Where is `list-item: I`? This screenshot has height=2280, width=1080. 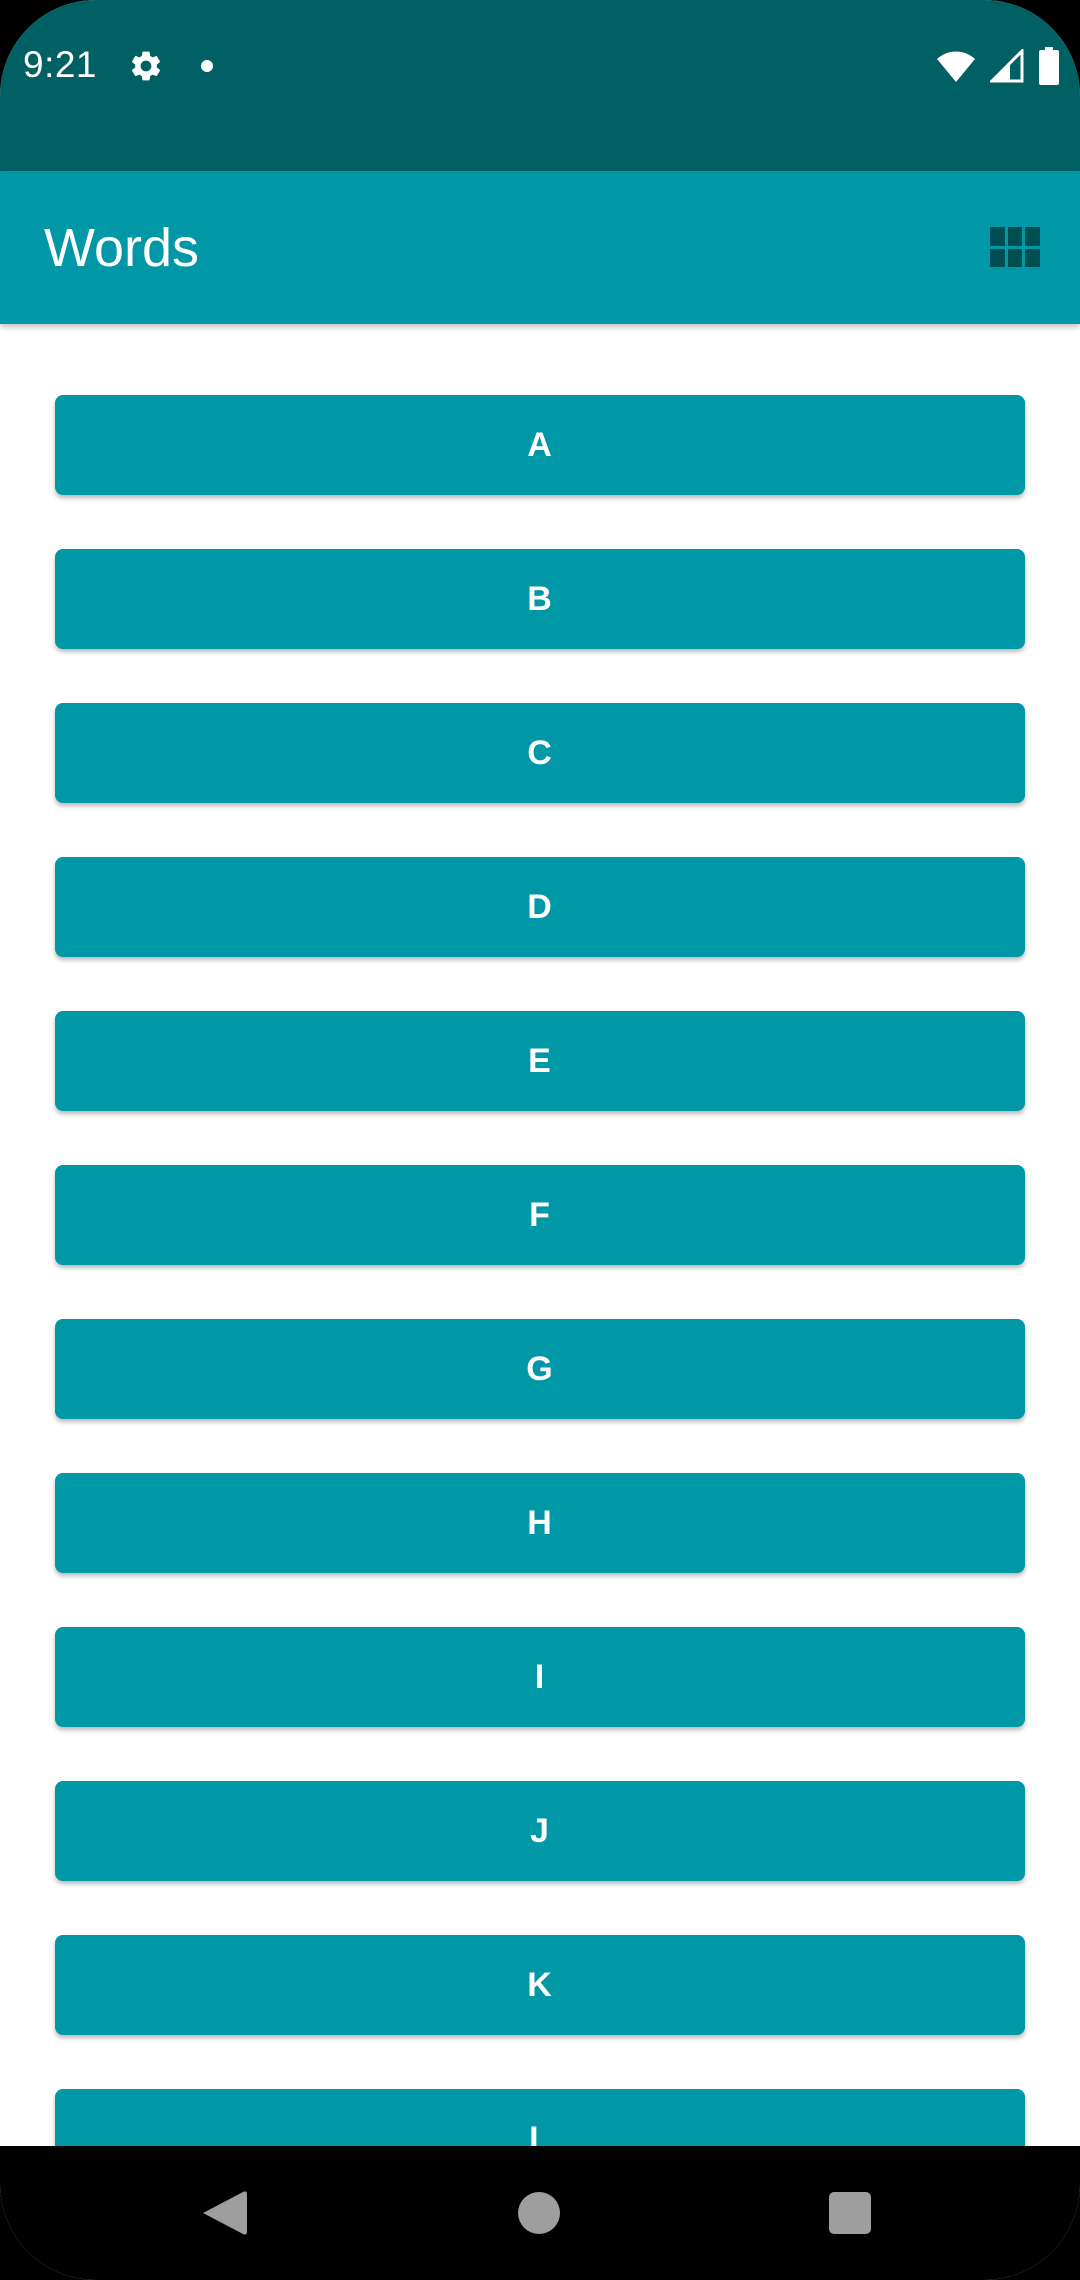
list-item: I is located at coordinates (540, 1677).